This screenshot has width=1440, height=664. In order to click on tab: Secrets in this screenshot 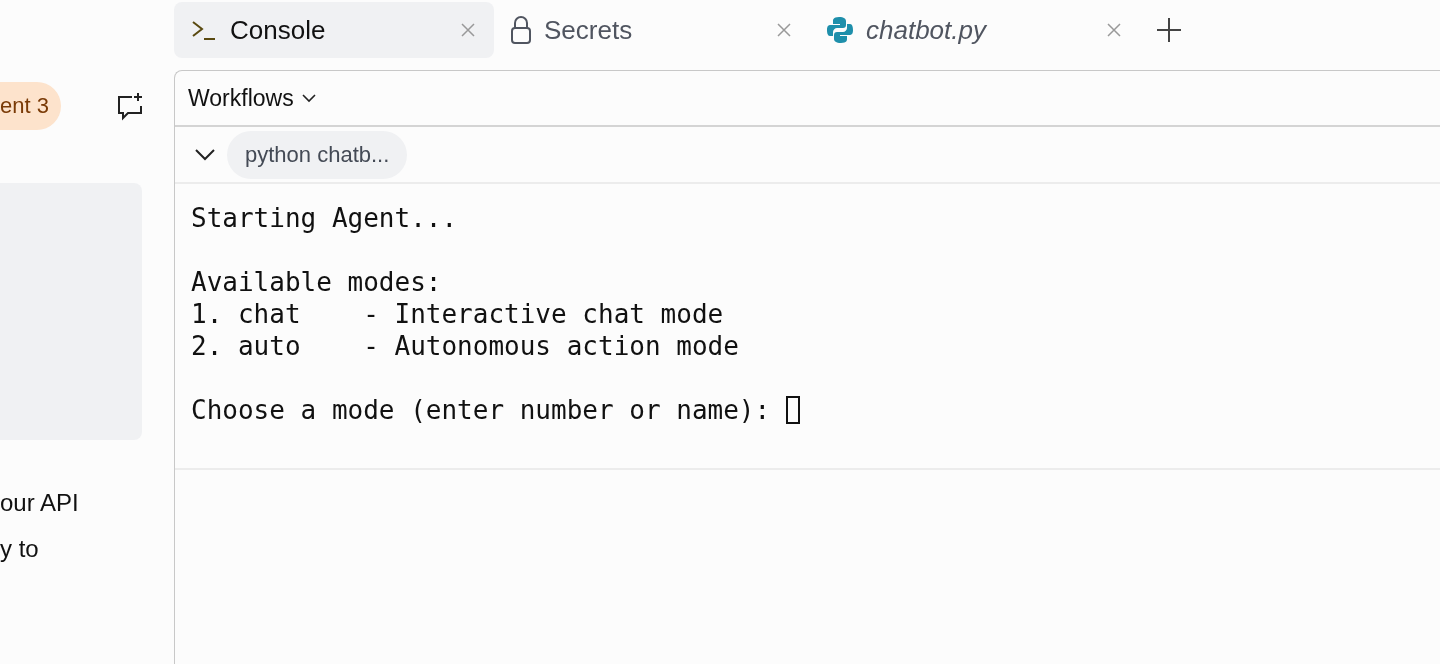, I will do `click(652, 30)`.